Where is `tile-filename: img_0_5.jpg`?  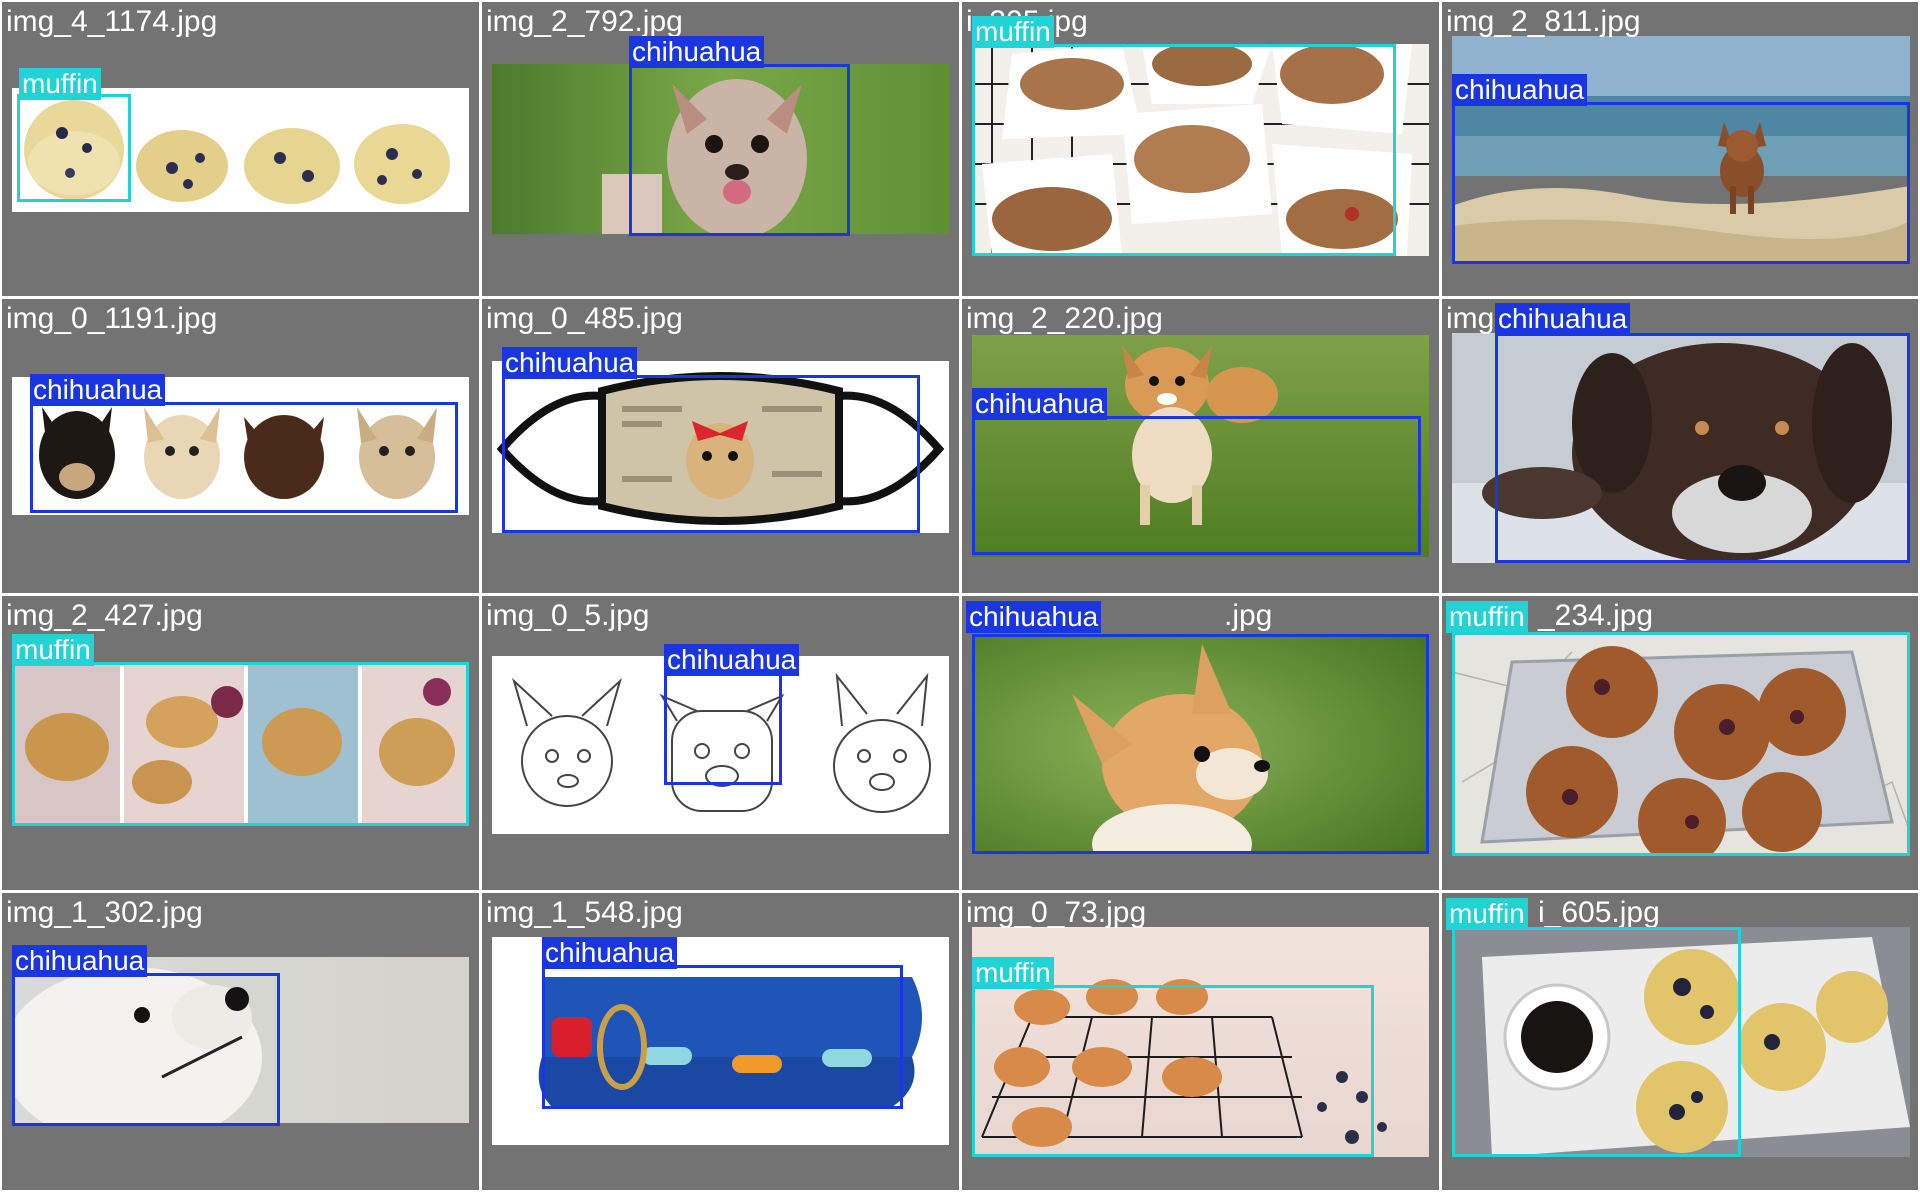
tile-filename: img_0_5.jpg is located at coordinates (568, 615).